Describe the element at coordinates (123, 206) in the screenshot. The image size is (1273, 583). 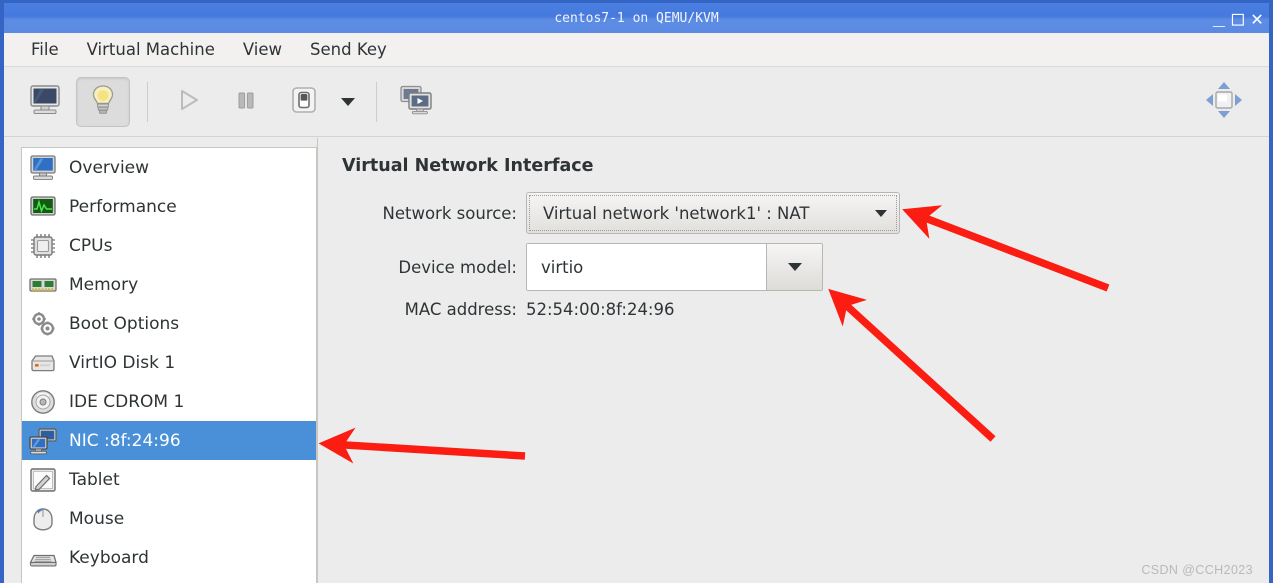
I see `sidebar-item-label: Performance` at that location.